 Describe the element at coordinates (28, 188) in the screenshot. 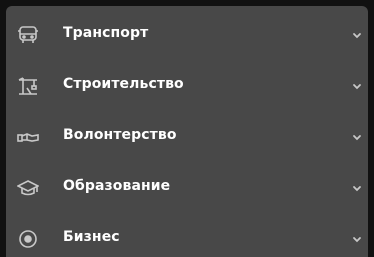

I see `graduation-cap-icon` at that location.